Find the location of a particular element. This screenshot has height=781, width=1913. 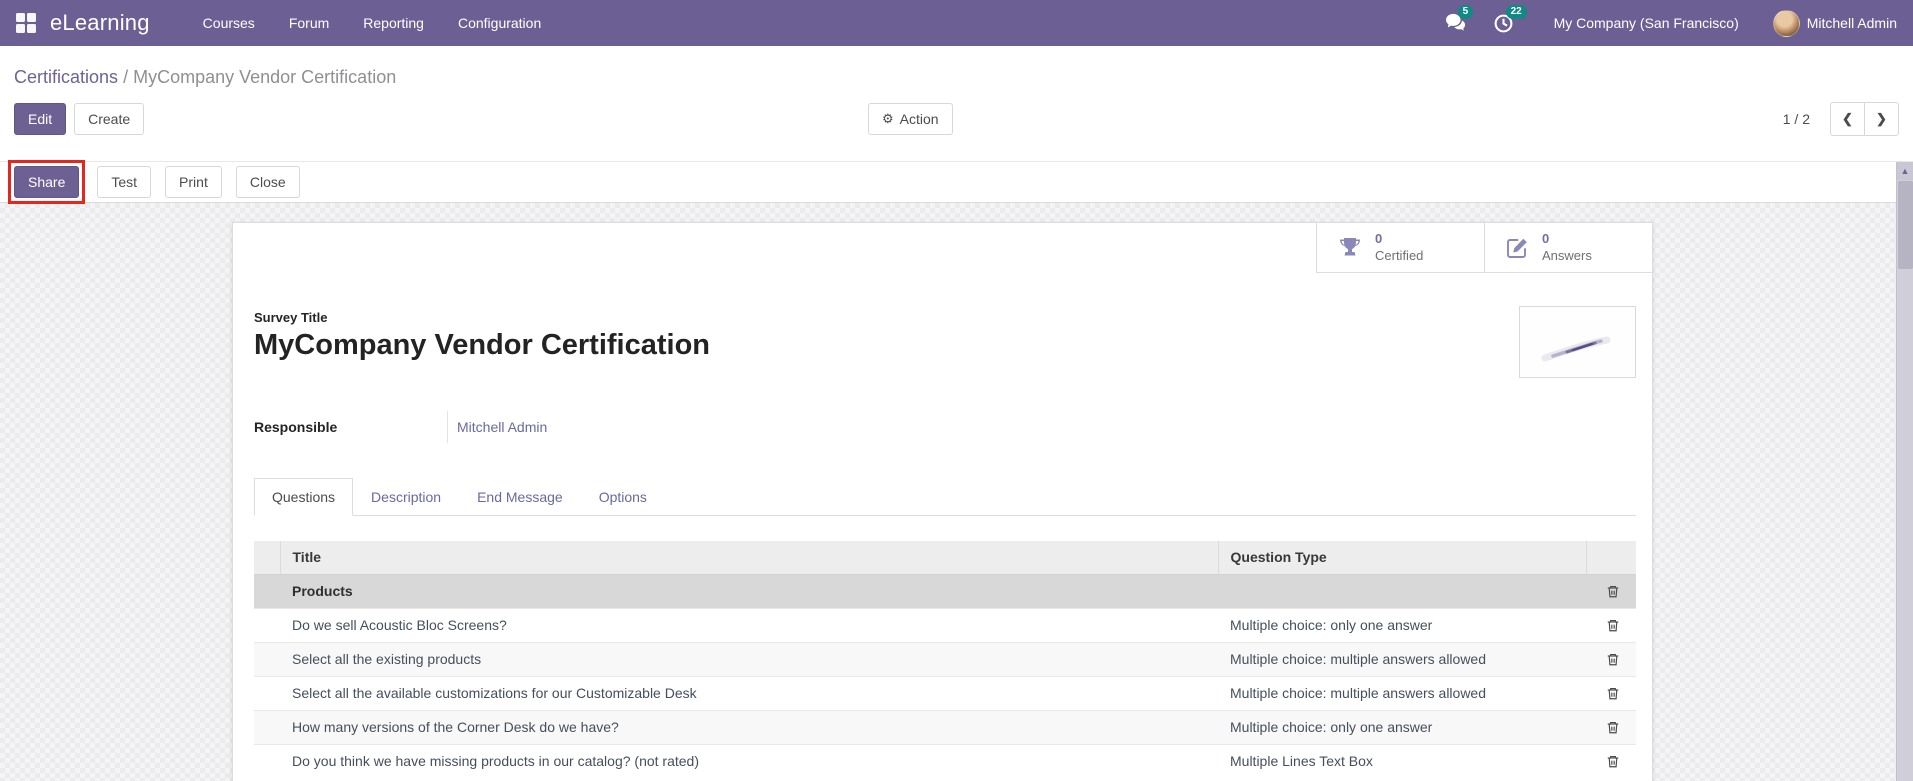

responsible-label: Responsible is located at coordinates (296, 427).